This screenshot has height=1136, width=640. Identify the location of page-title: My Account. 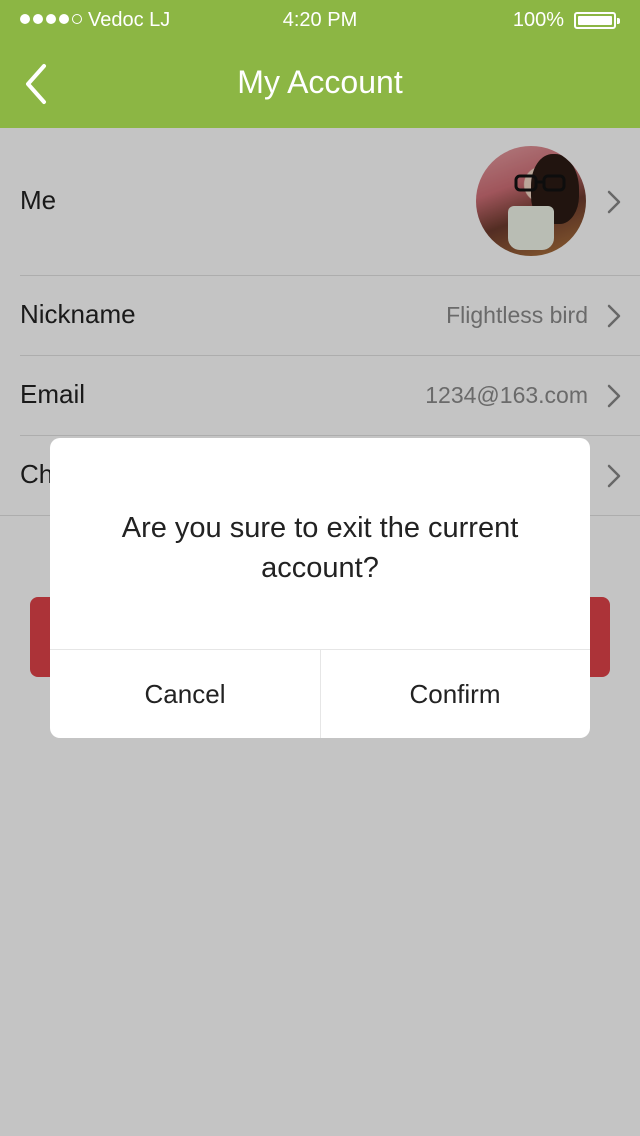
(320, 82).